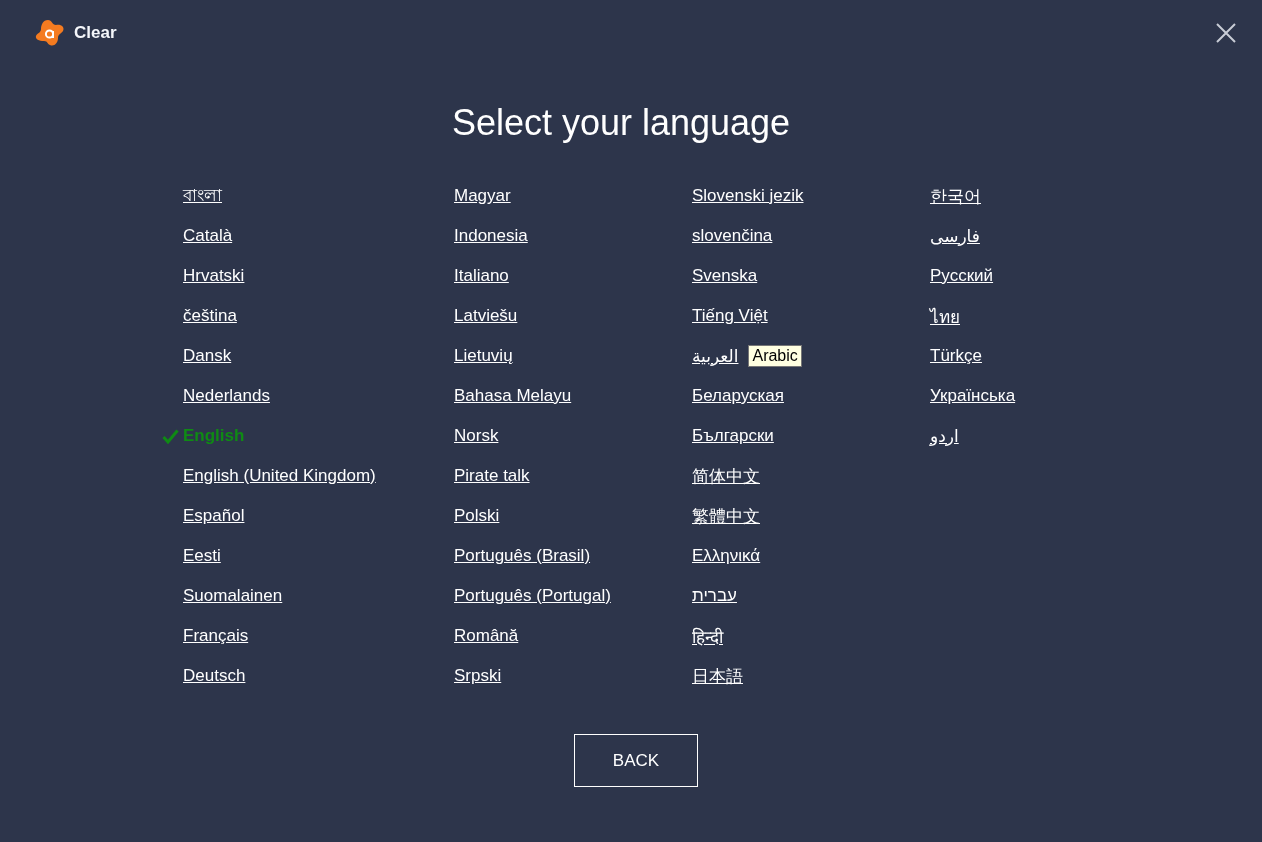 The height and width of the screenshot is (842, 1262). What do you see at coordinates (726, 516) in the screenshot?
I see `language-link: 繁體中文` at bounding box center [726, 516].